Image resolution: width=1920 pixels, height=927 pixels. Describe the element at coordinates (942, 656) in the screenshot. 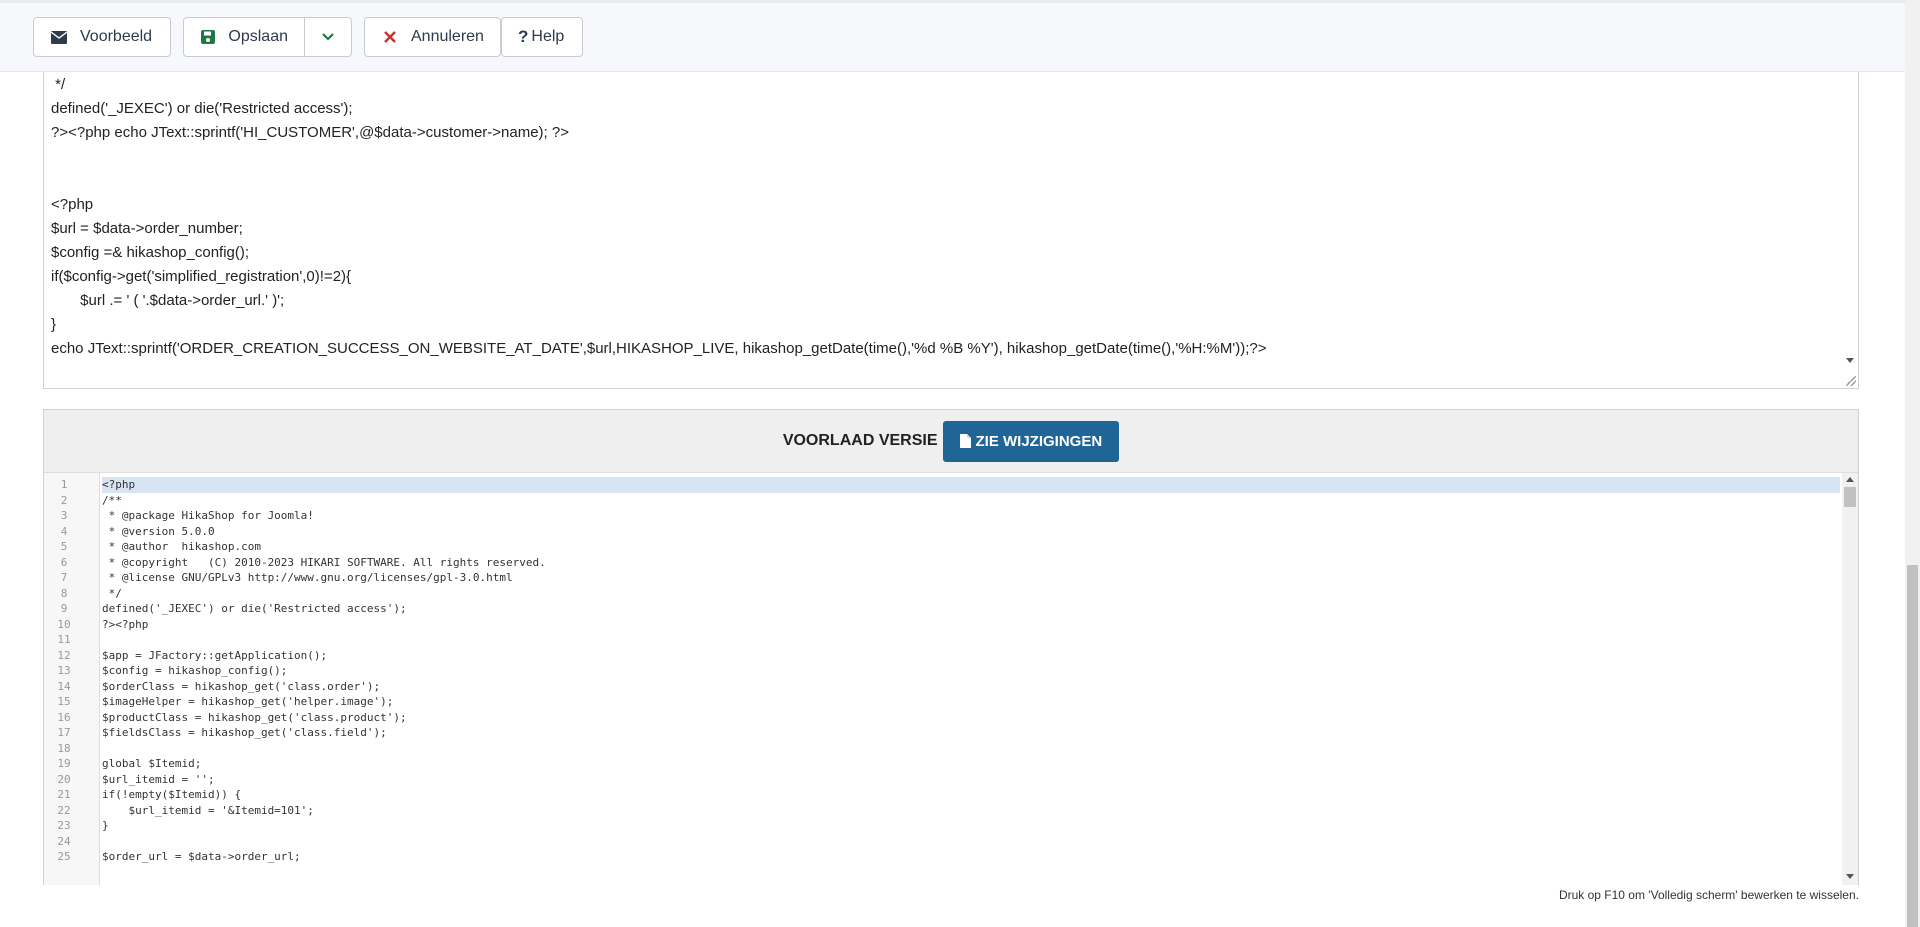

I see `code-line: 12 $app = JFactory::getApplication();` at that location.